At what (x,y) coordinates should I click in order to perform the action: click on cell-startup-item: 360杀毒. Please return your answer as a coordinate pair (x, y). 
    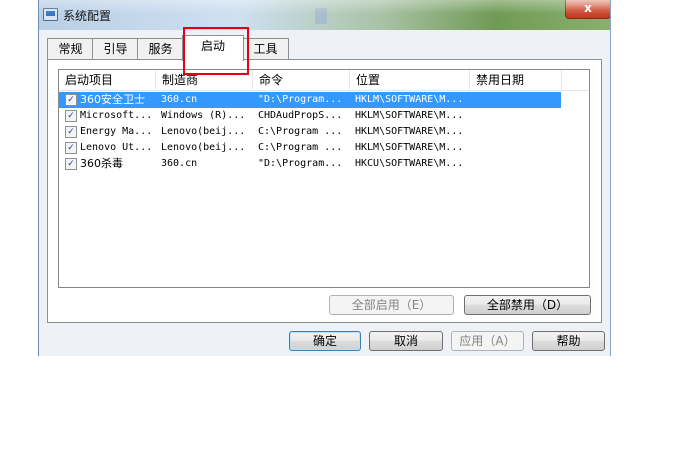
    Looking at the image, I should click on (101, 163).